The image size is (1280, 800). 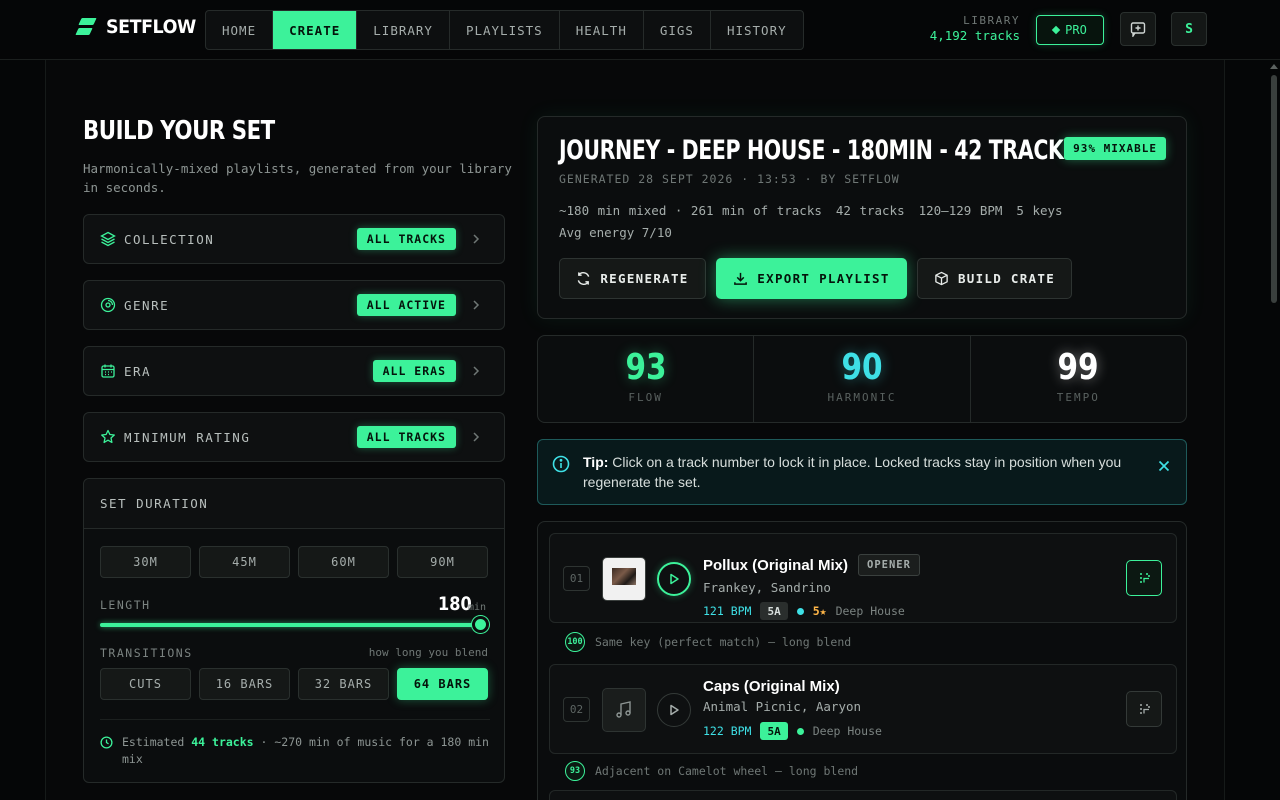 I want to click on tab-home: HOME, so click(x=240, y=30).